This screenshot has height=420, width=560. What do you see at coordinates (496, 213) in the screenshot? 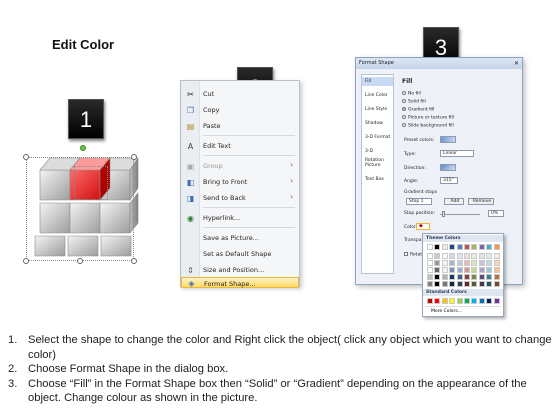
I see `stop-position-input: 0%` at bounding box center [496, 213].